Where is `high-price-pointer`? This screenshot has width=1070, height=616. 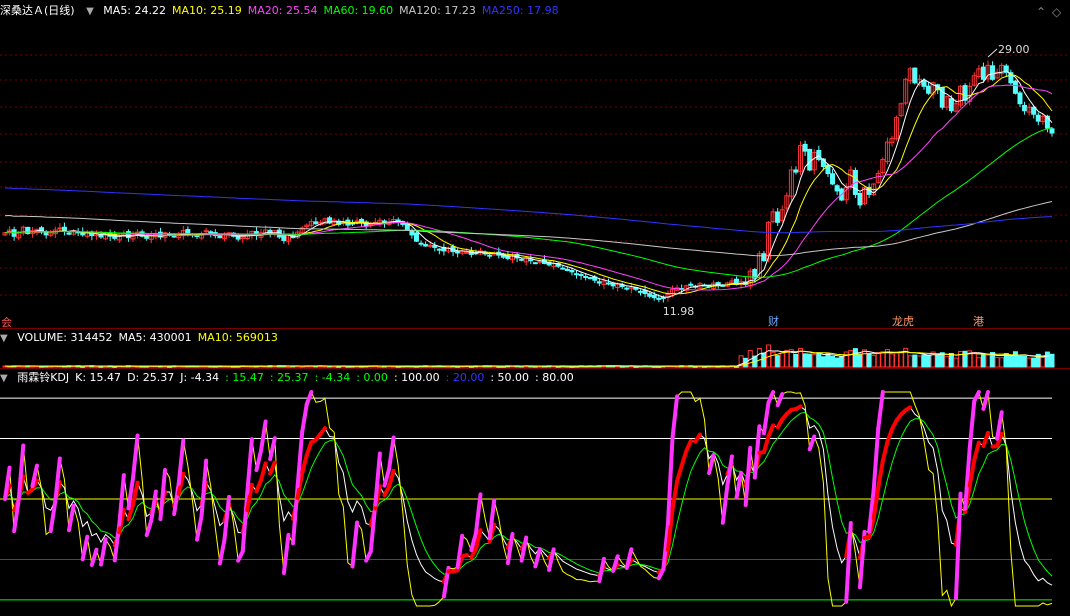
high-price-pointer is located at coordinates (992, 53).